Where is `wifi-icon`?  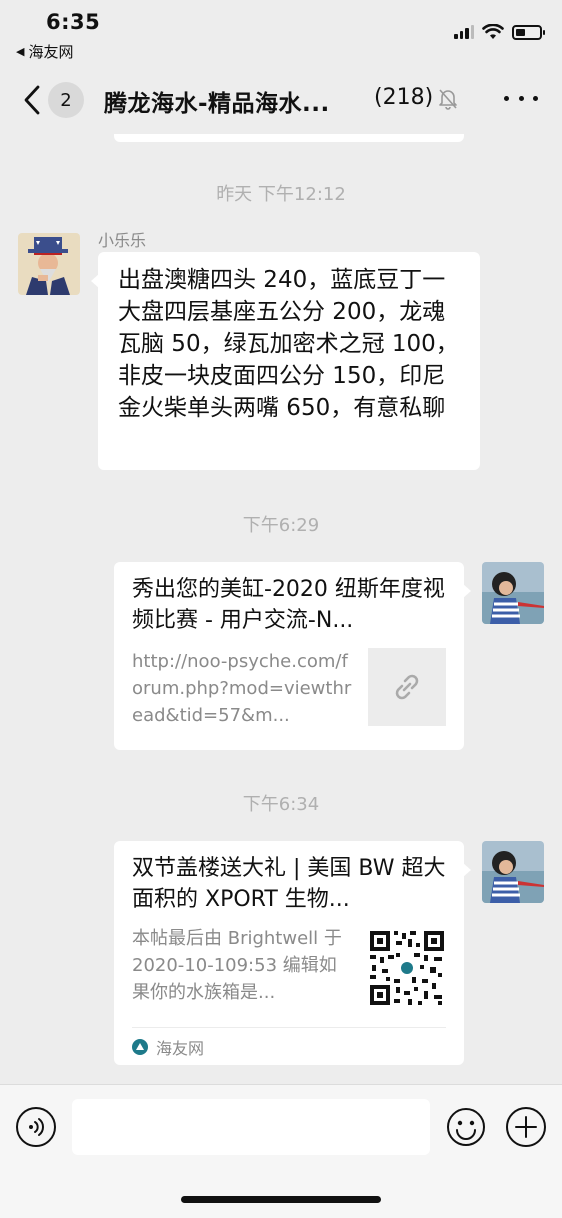
wifi-icon is located at coordinates (493, 31).